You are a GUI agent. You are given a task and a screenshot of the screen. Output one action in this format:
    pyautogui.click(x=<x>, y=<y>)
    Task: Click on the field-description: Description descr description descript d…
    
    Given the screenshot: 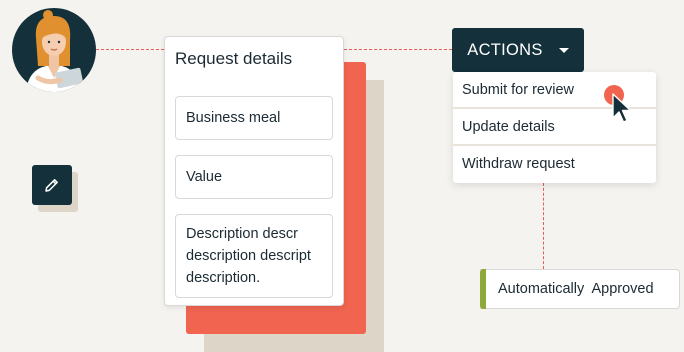 What is the action you would take?
    pyautogui.click(x=254, y=256)
    